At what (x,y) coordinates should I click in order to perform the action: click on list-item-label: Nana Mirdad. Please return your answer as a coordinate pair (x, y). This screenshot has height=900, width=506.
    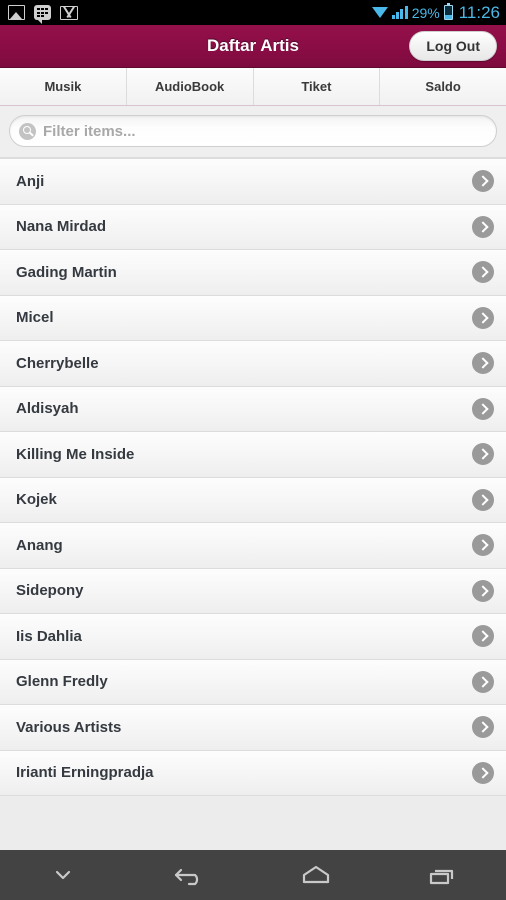
    Looking at the image, I should click on (61, 227).